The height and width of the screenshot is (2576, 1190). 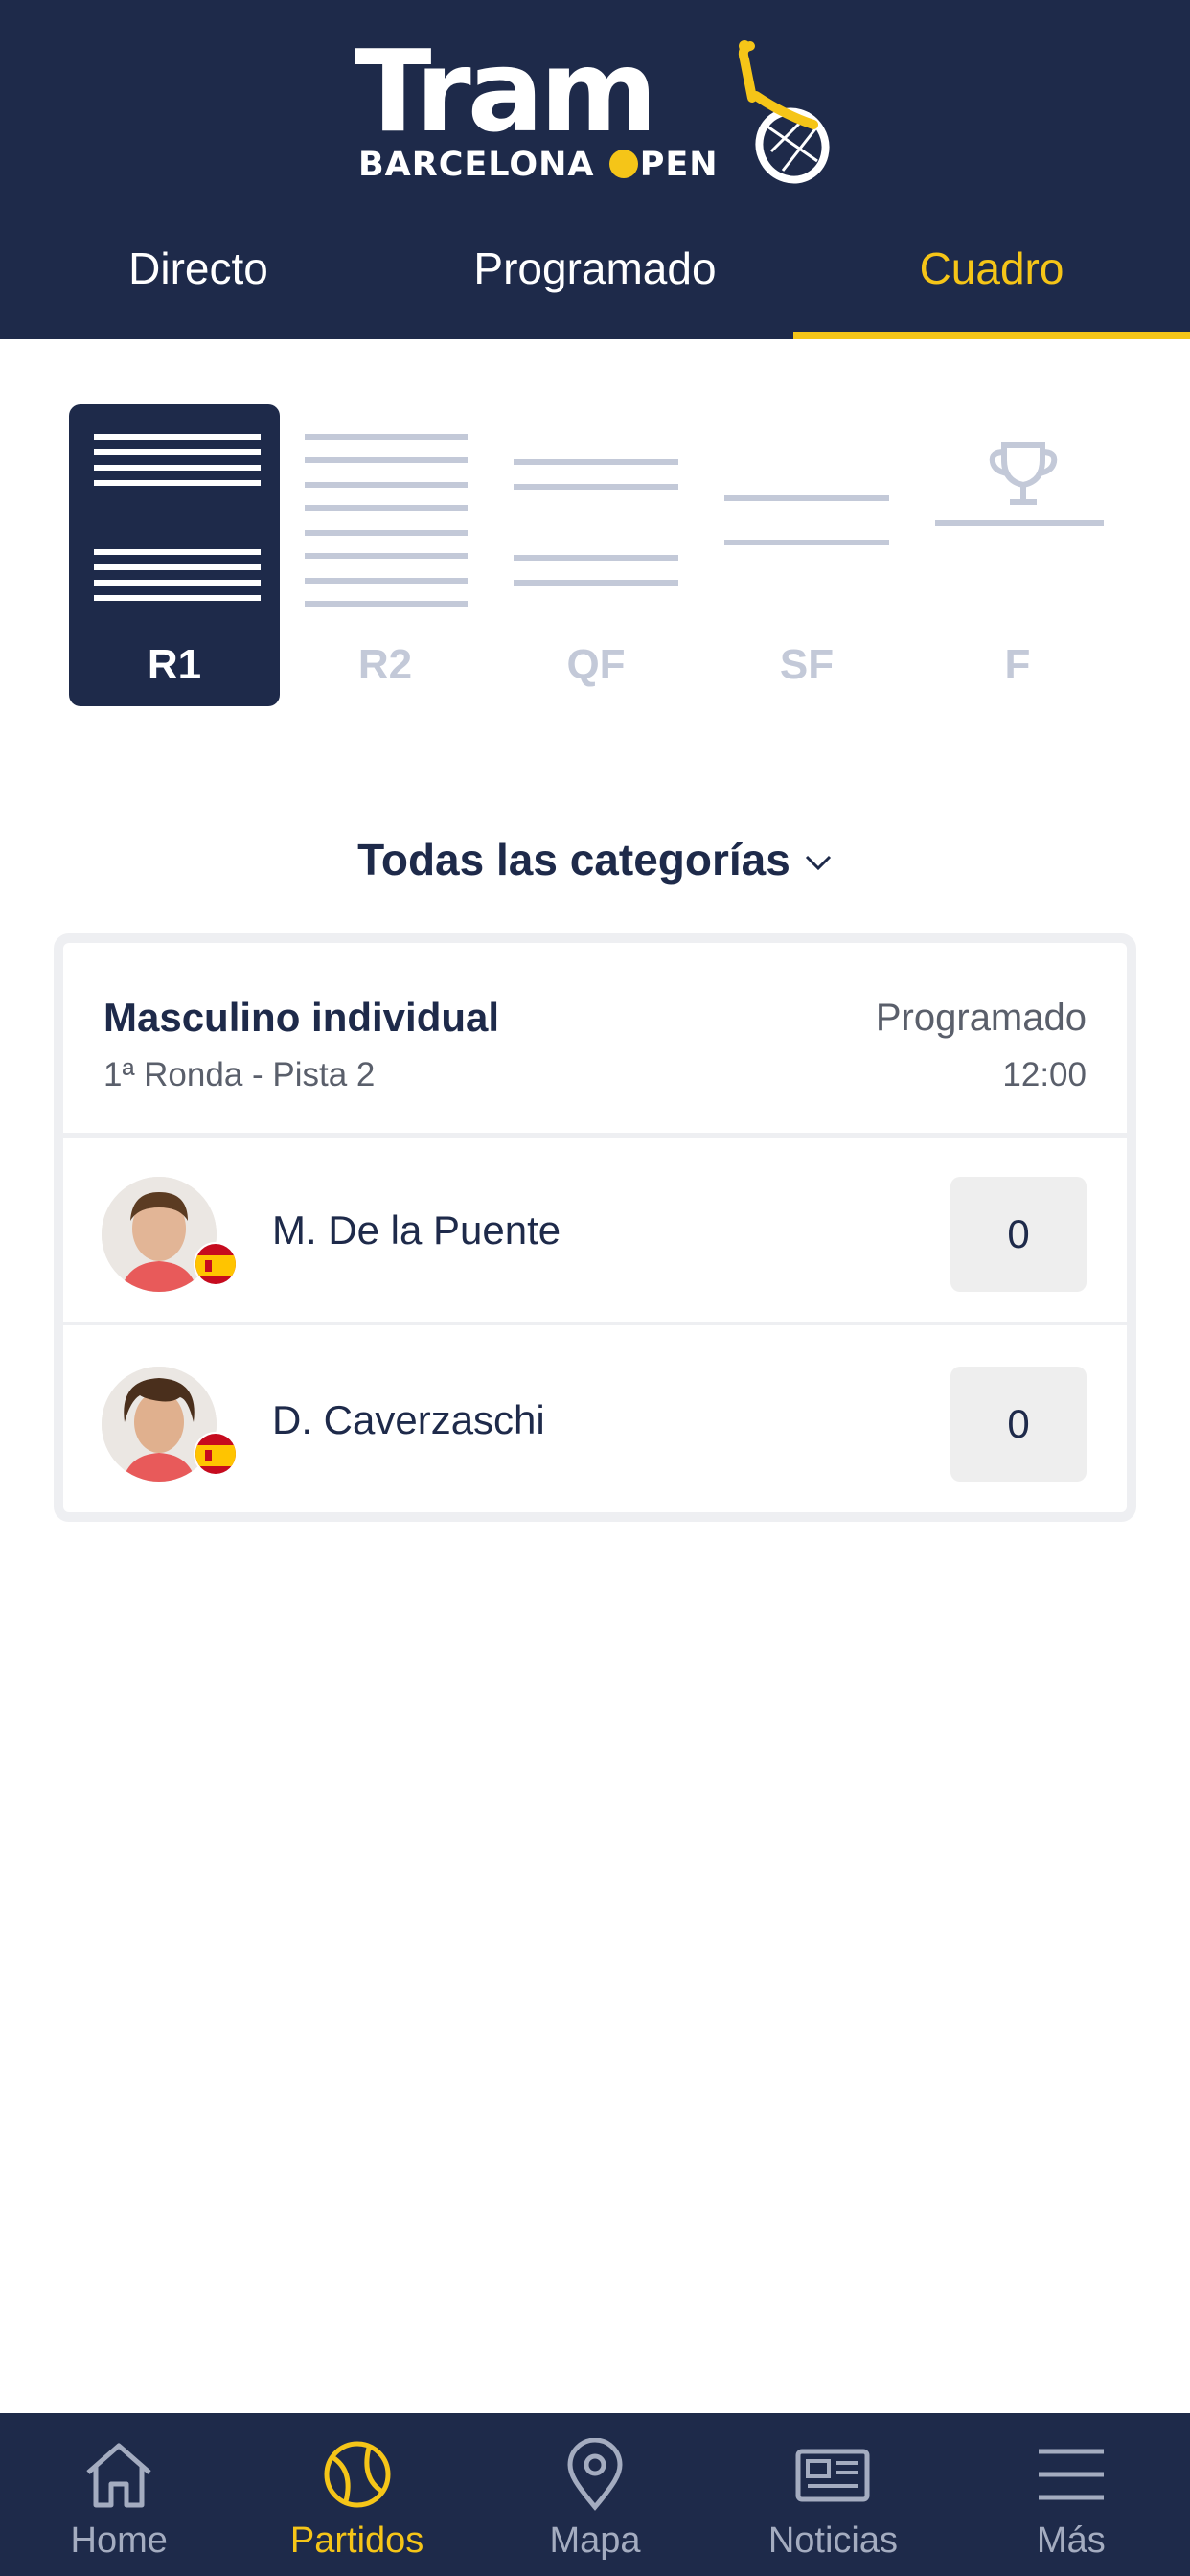 What do you see at coordinates (1019, 484) in the screenshot?
I see `trophy-icon` at bounding box center [1019, 484].